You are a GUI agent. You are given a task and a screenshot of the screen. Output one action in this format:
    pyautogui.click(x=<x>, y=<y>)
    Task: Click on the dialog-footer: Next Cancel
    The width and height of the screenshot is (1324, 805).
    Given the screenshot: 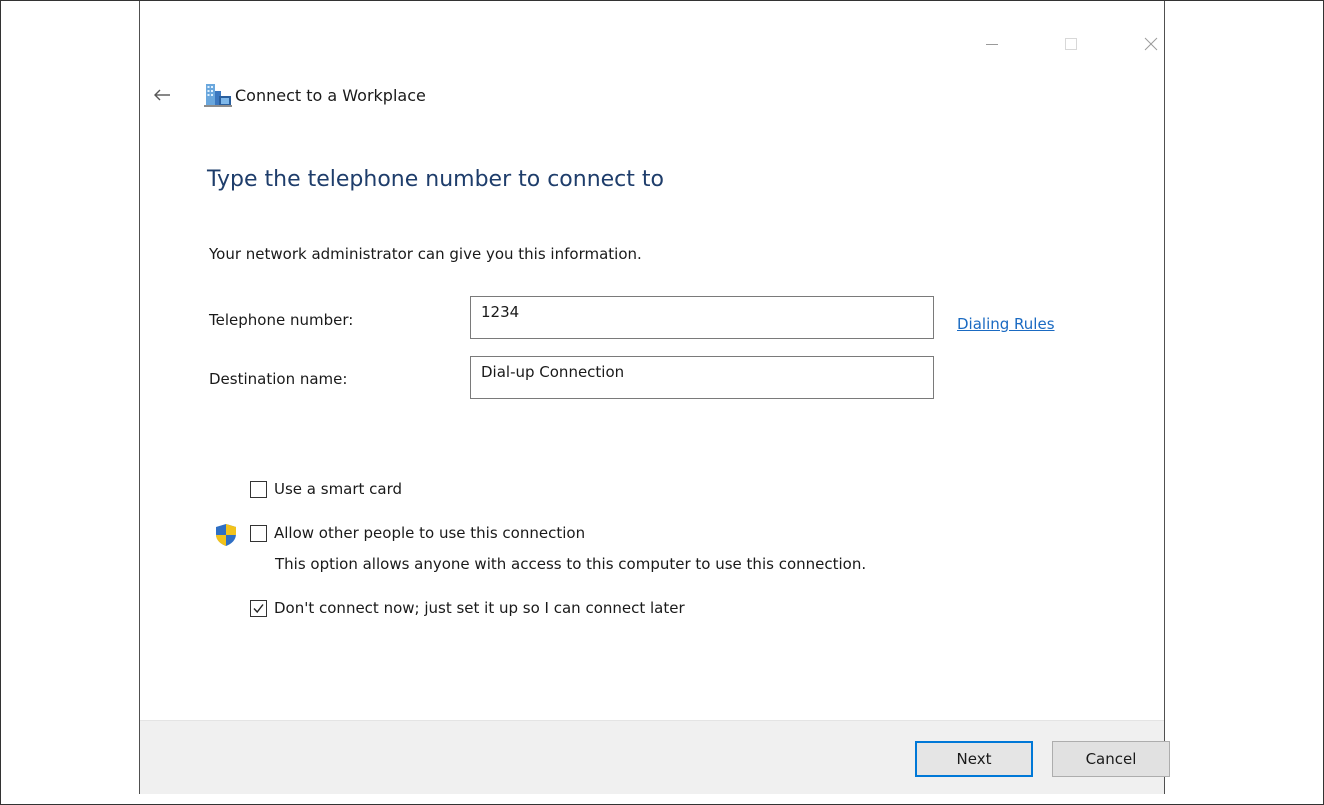 What is the action you would take?
    pyautogui.click(x=655, y=757)
    